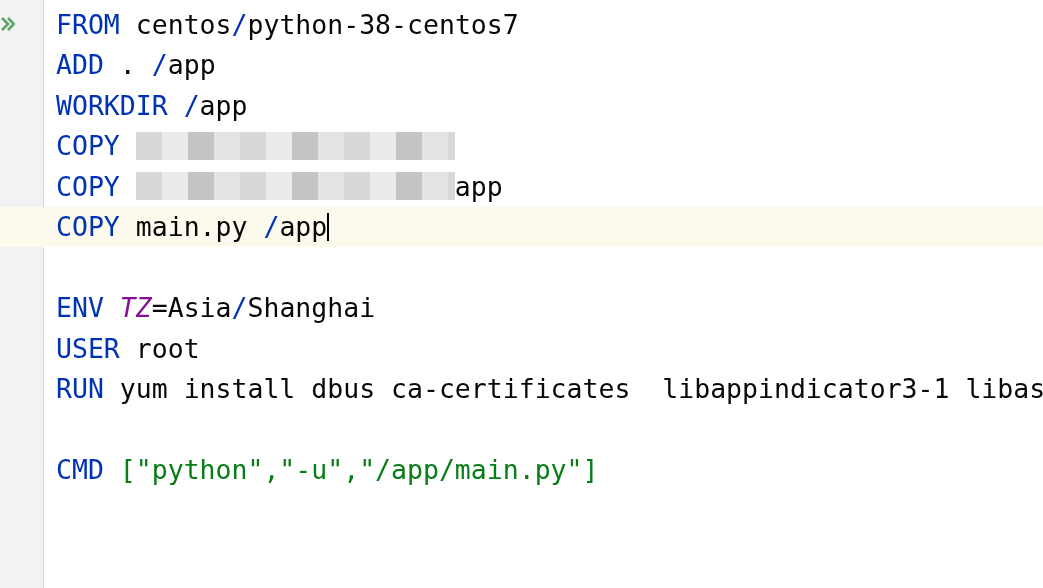 Image resolution: width=1043 pixels, height=588 pixels. Describe the element at coordinates (167, 348) in the screenshot. I see `code-text: root` at that location.